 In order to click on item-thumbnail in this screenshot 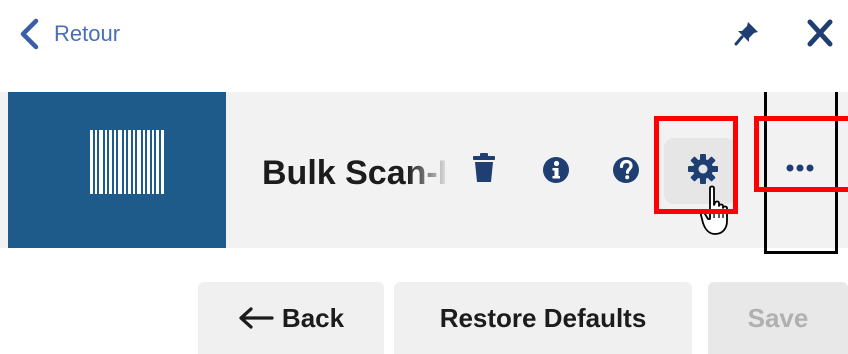, I will do `click(117, 170)`.